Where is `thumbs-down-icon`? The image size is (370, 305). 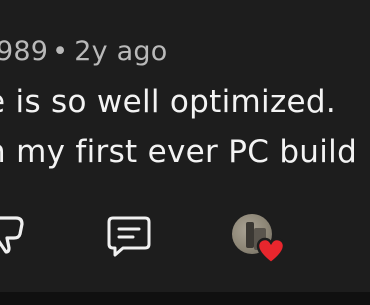 thumbs-down-icon is located at coordinates (12, 235).